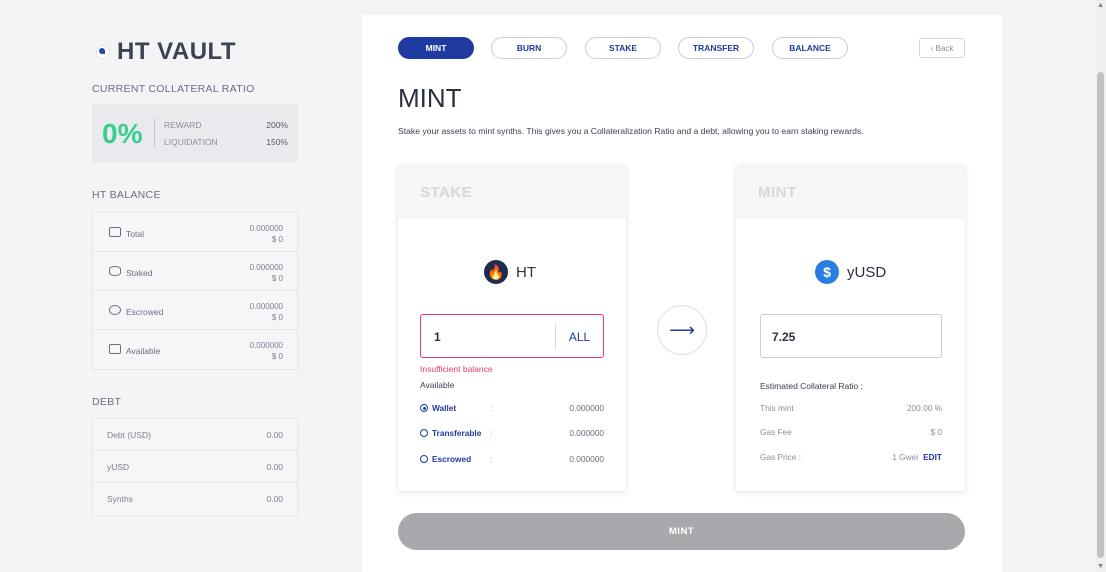 The image size is (1106, 572). I want to click on balance-name: Escrowed, so click(145, 312).